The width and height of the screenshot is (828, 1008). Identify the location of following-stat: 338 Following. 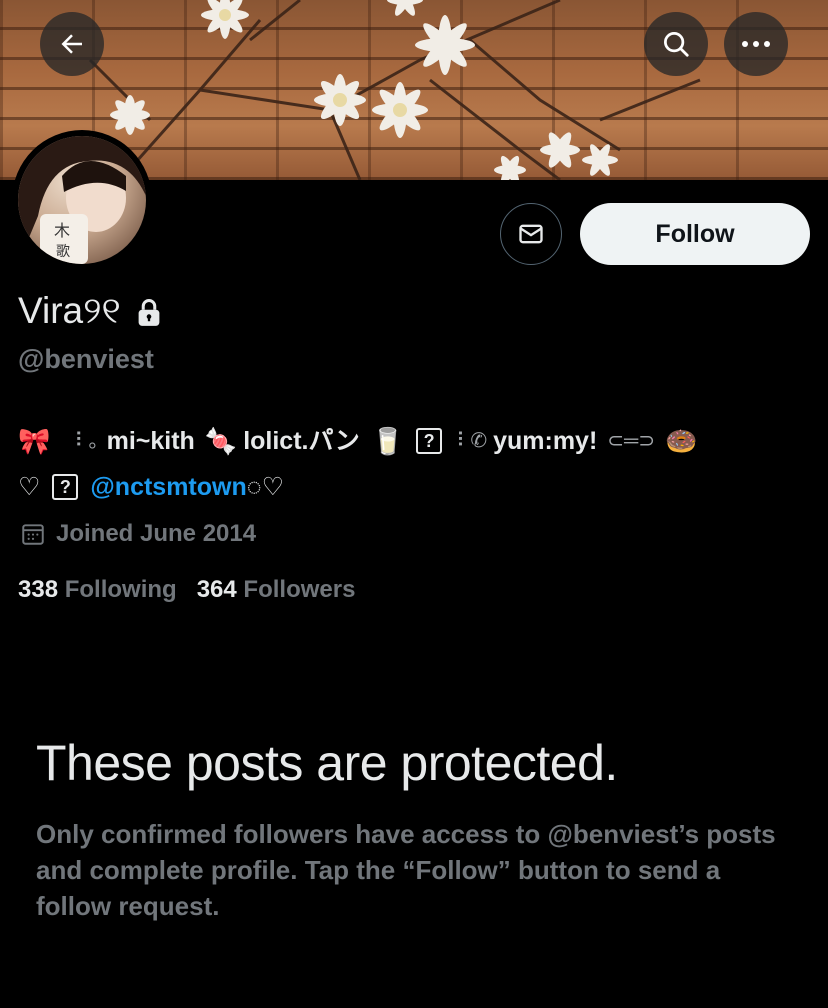
(97, 590).